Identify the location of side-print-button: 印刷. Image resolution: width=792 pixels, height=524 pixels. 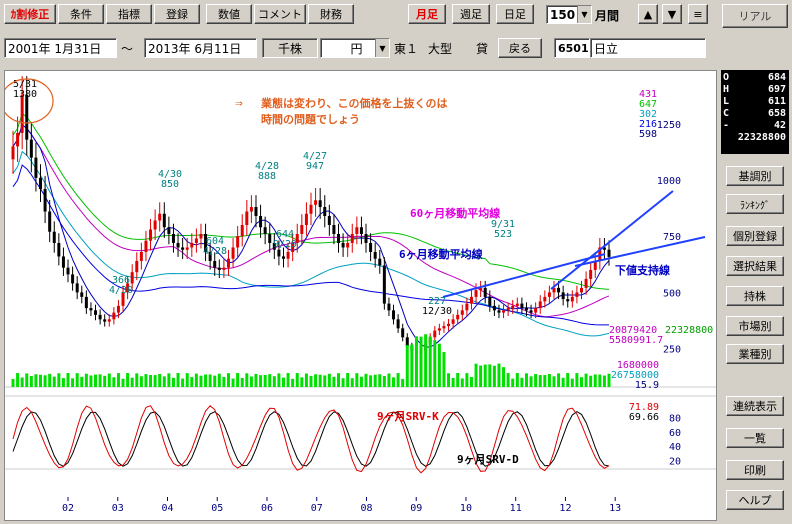
(755, 470).